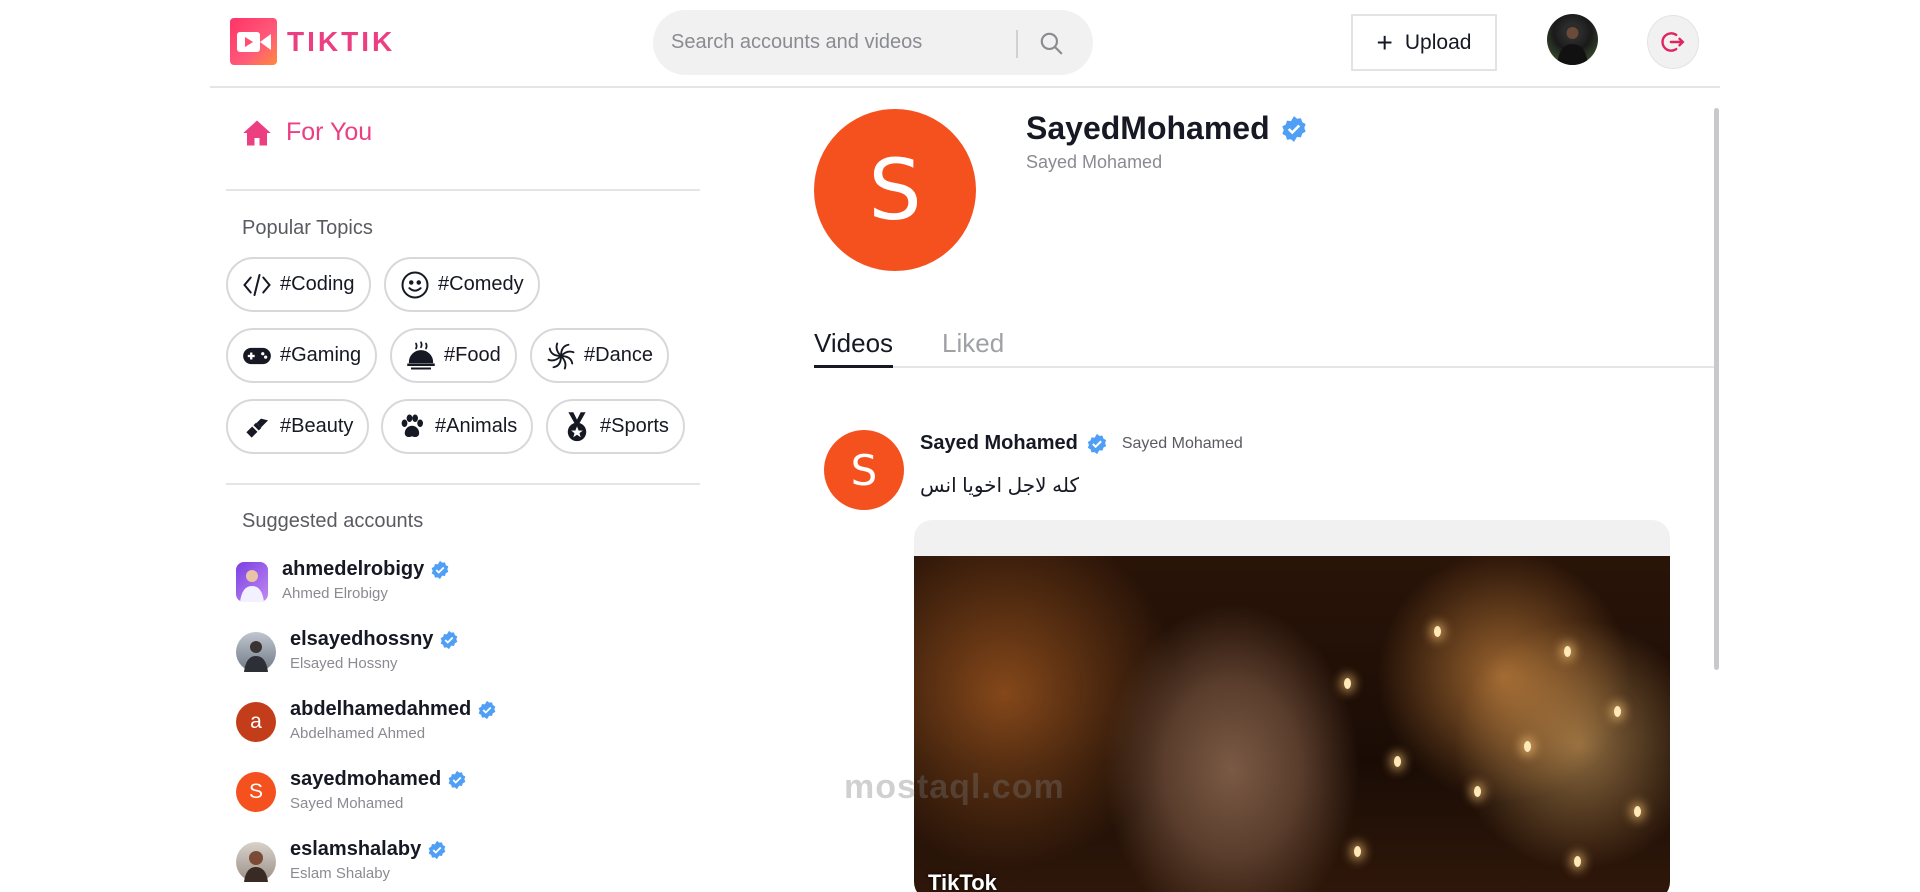 The image size is (1920, 892). I want to click on topic-beauty: #Beauty, so click(298, 426).